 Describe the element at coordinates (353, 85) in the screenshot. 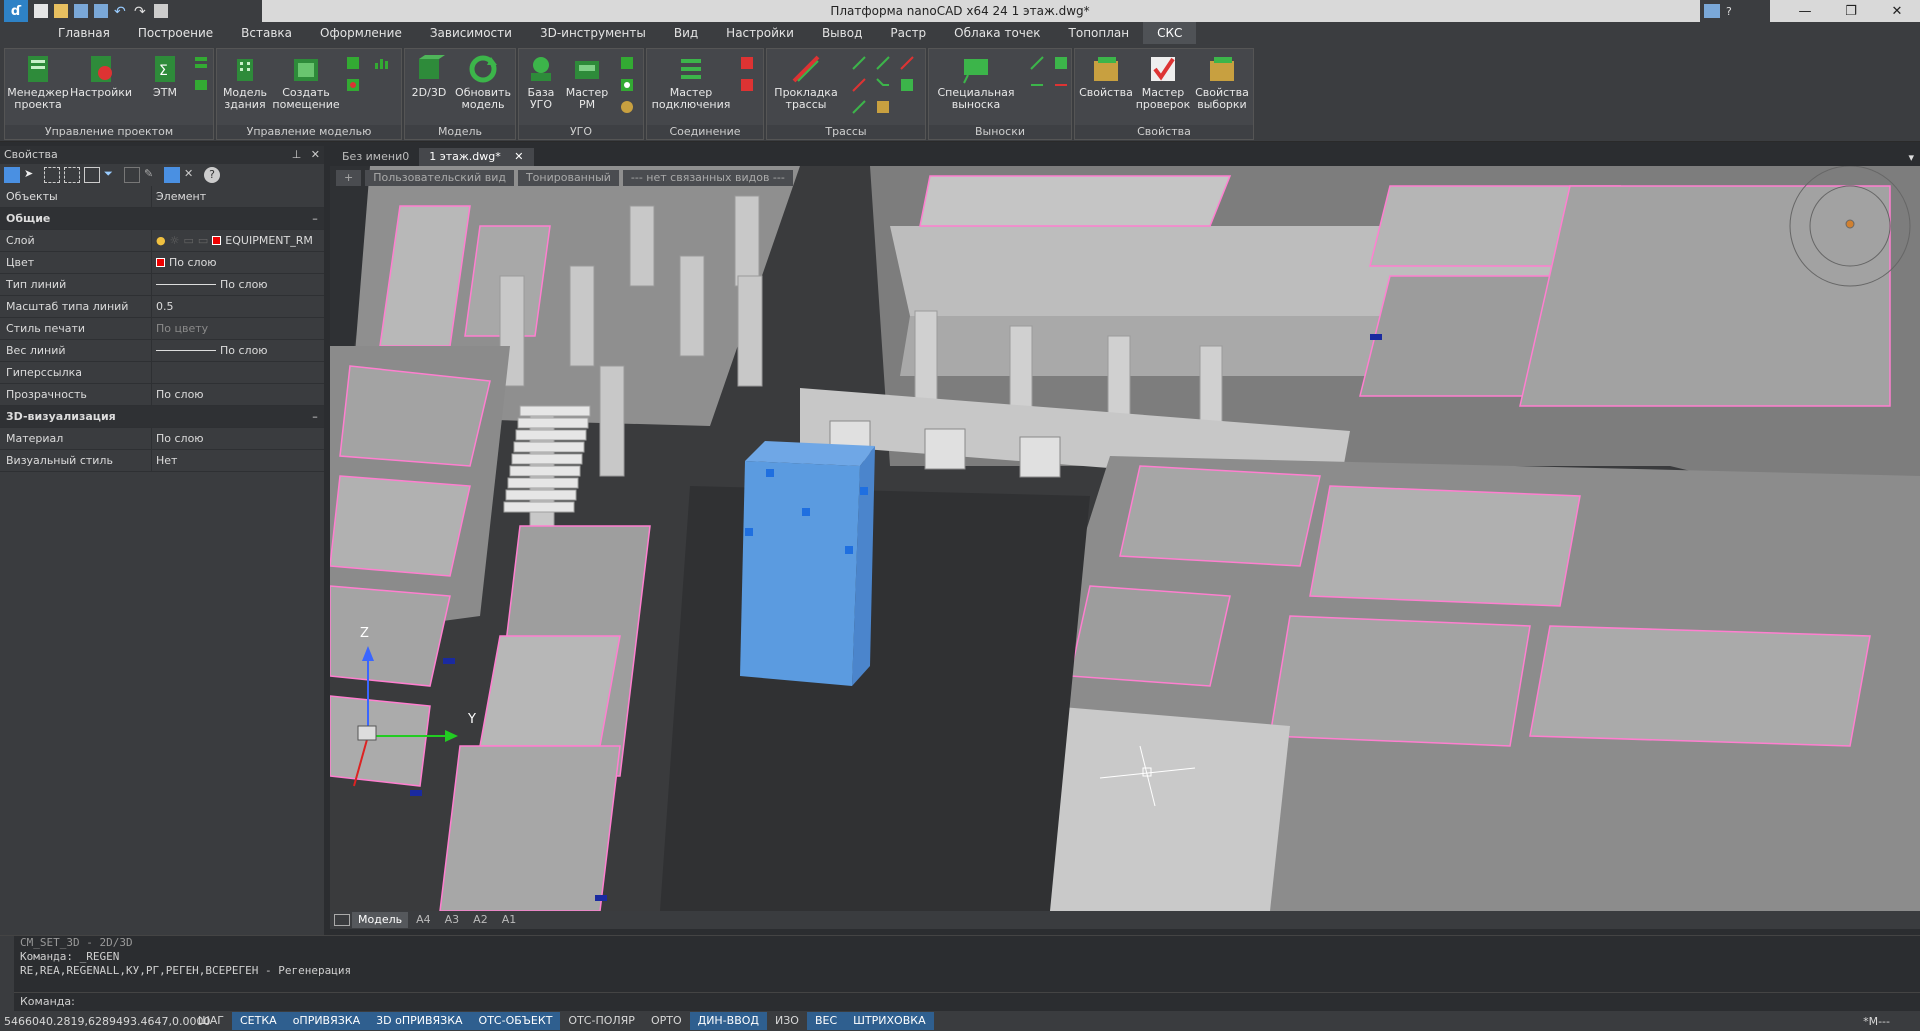

I see `room-marker-icon` at that location.